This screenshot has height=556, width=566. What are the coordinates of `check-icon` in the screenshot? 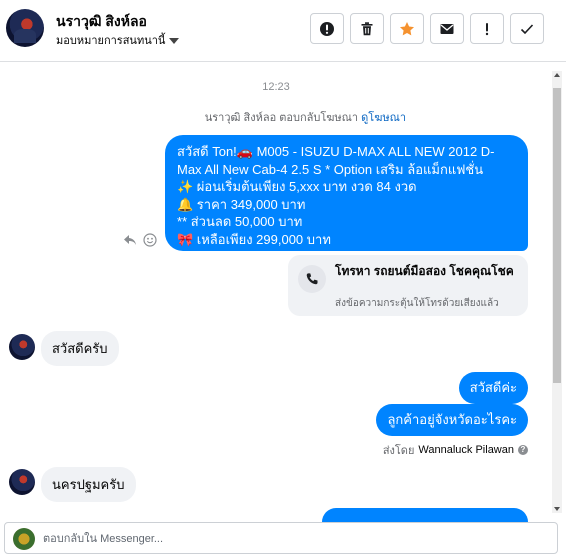 It's located at (527, 28).